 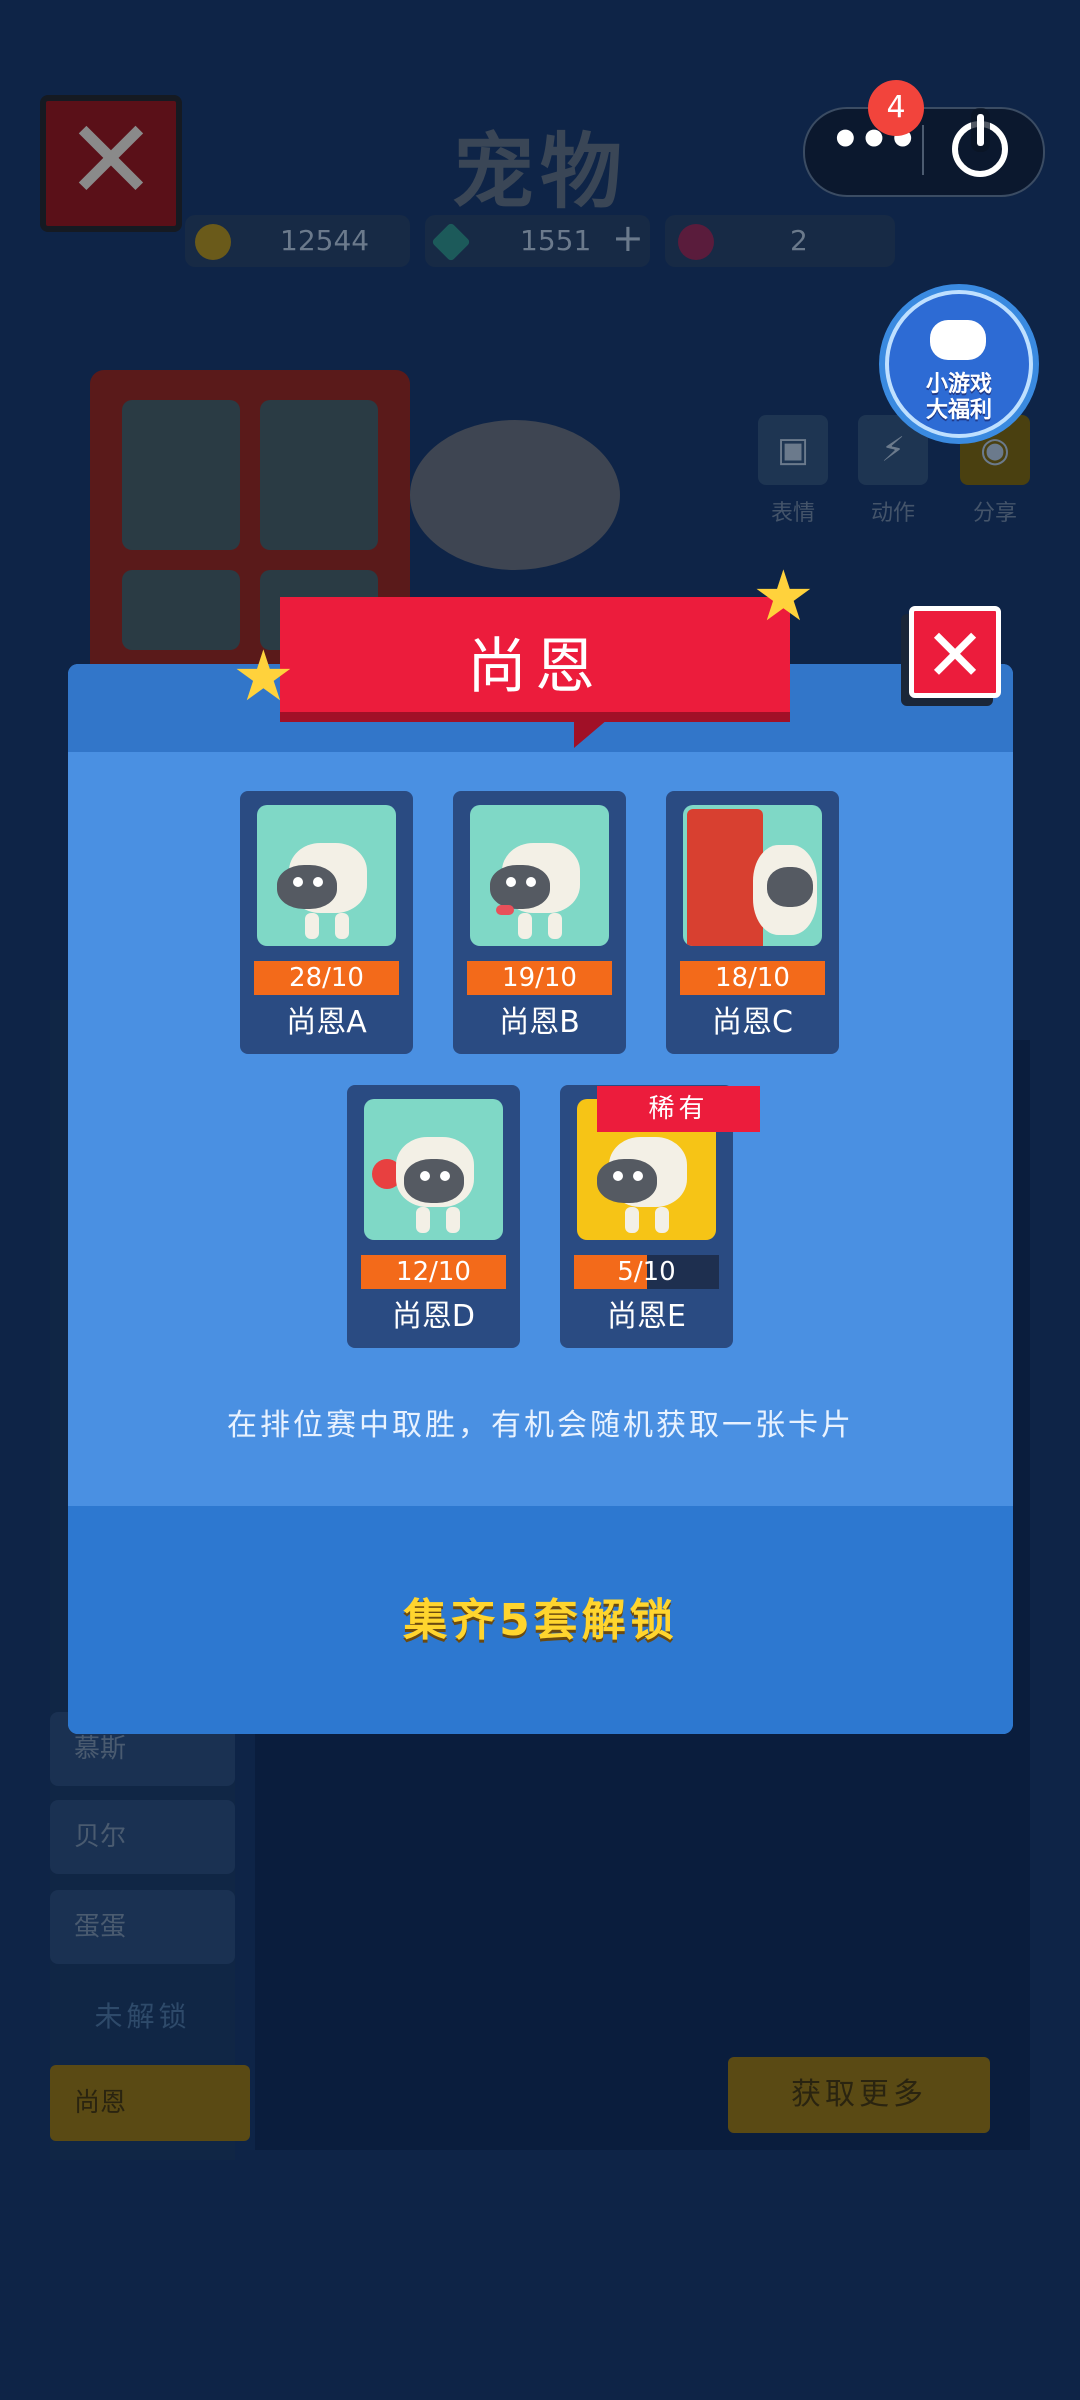 What do you see at coordinates (433, 1316) in the screenshot?
I see `card-name: 尚恩D` at bounding box center [433, 1316].